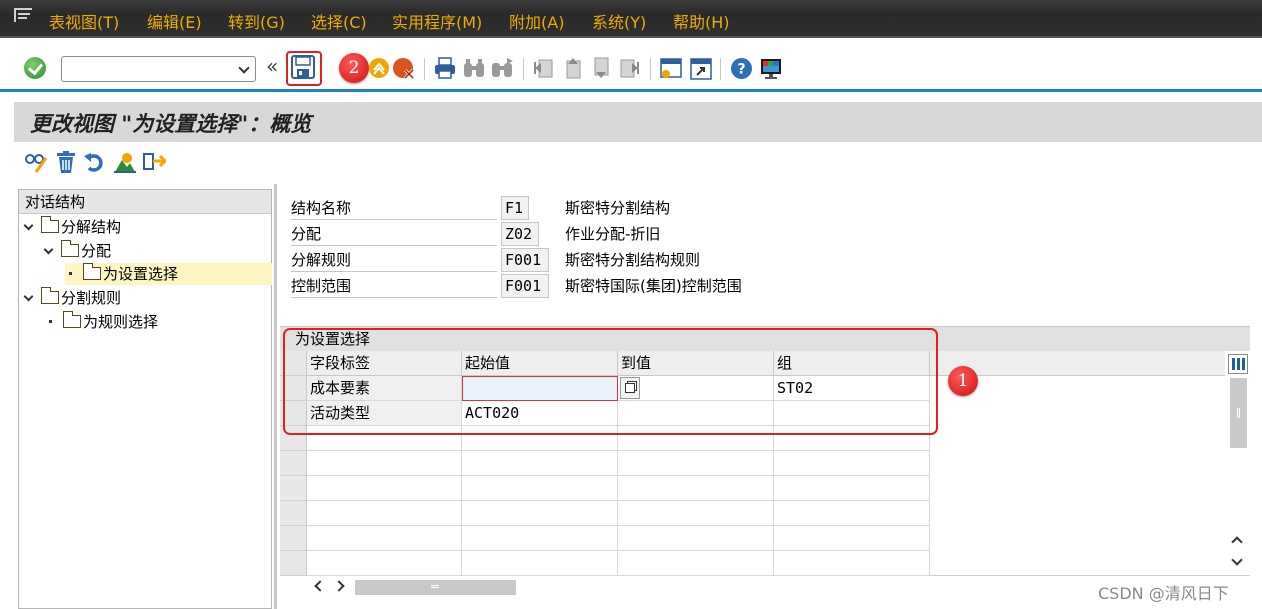 Image resolution: width=1262 pixels, height=609 pixels. I want to click on tree-node-selection-for-setting: 为设置选择, so click(168, 274).